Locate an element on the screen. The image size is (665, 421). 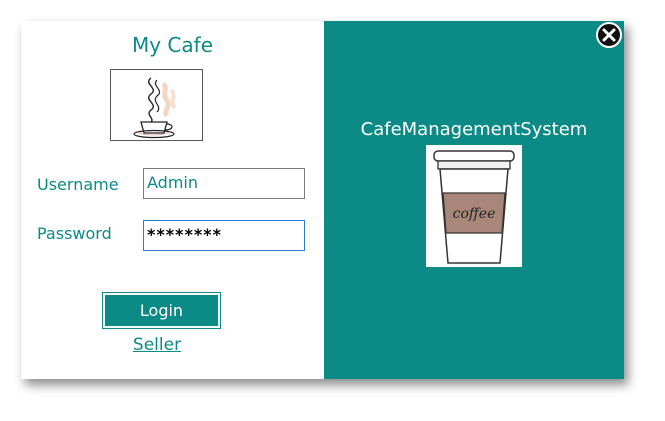
login-button: Login is located at coordinates (161, 310).